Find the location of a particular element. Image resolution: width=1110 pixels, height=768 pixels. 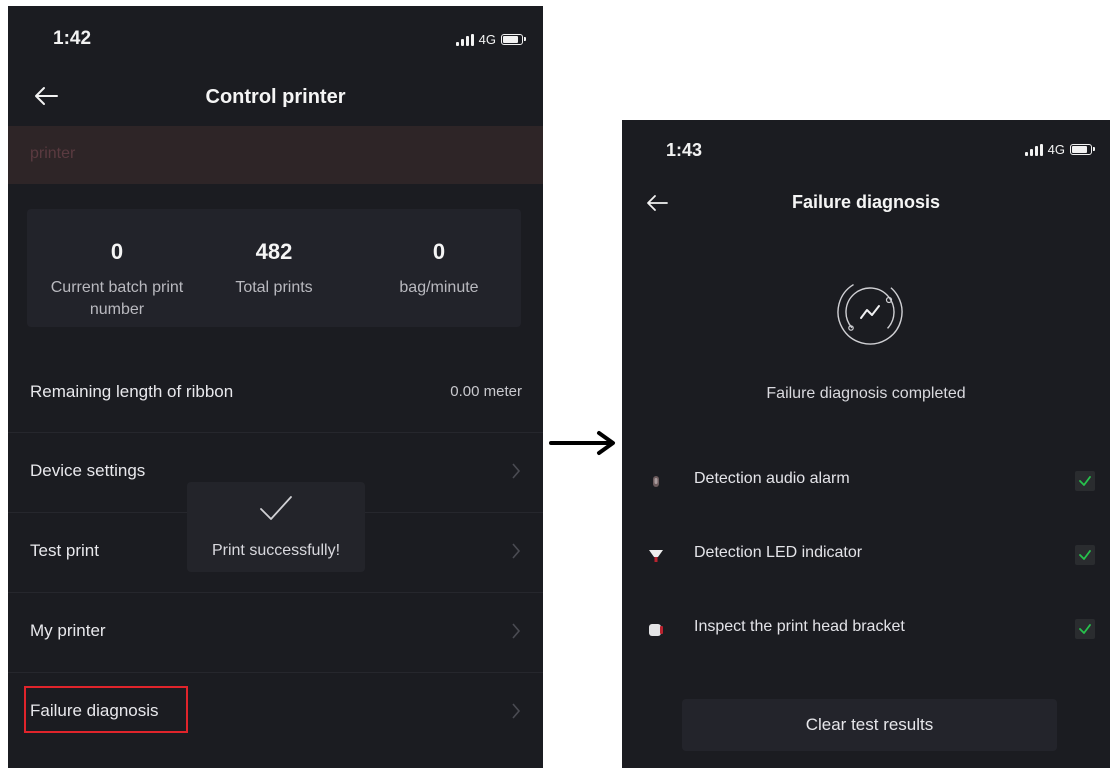

check-item-label: Detection audio alarm is located at coordinates (772, 478).